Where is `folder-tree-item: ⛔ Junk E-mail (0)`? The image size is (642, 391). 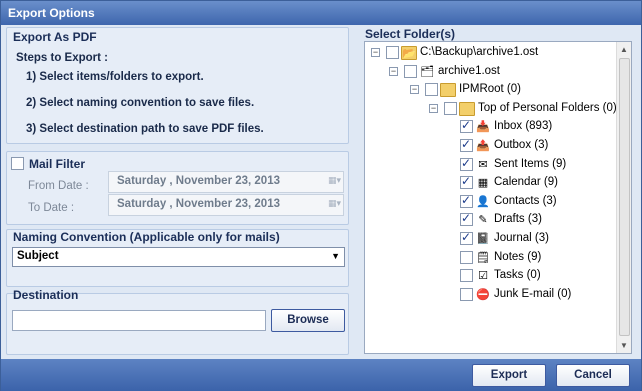
folder-tree-item: ⛔ Junk E-mail (0) is located at coordinates (490, 295).